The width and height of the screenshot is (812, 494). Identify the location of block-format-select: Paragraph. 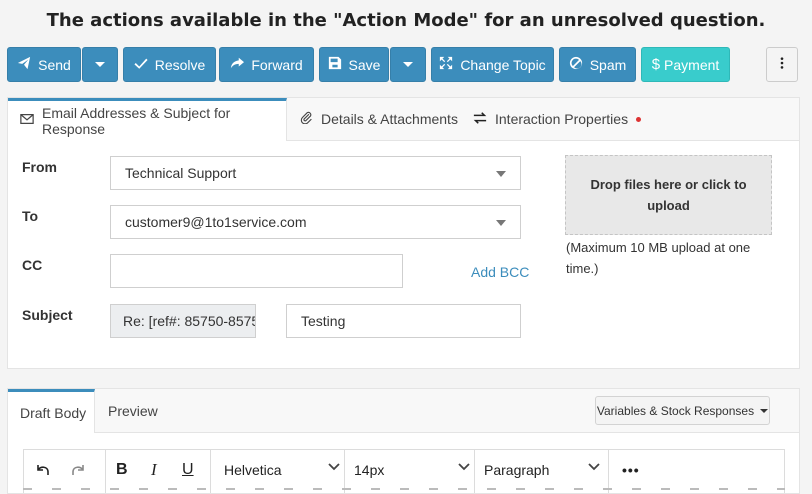
(516, 470).